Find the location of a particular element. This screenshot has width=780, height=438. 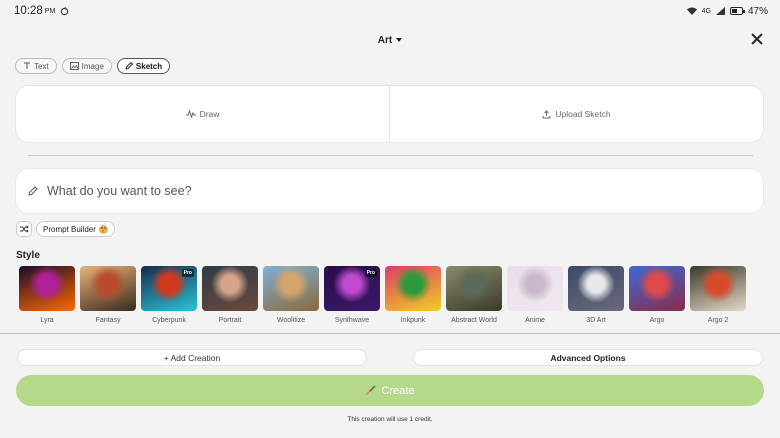

brush-icon is located at coordinates (371, 390).